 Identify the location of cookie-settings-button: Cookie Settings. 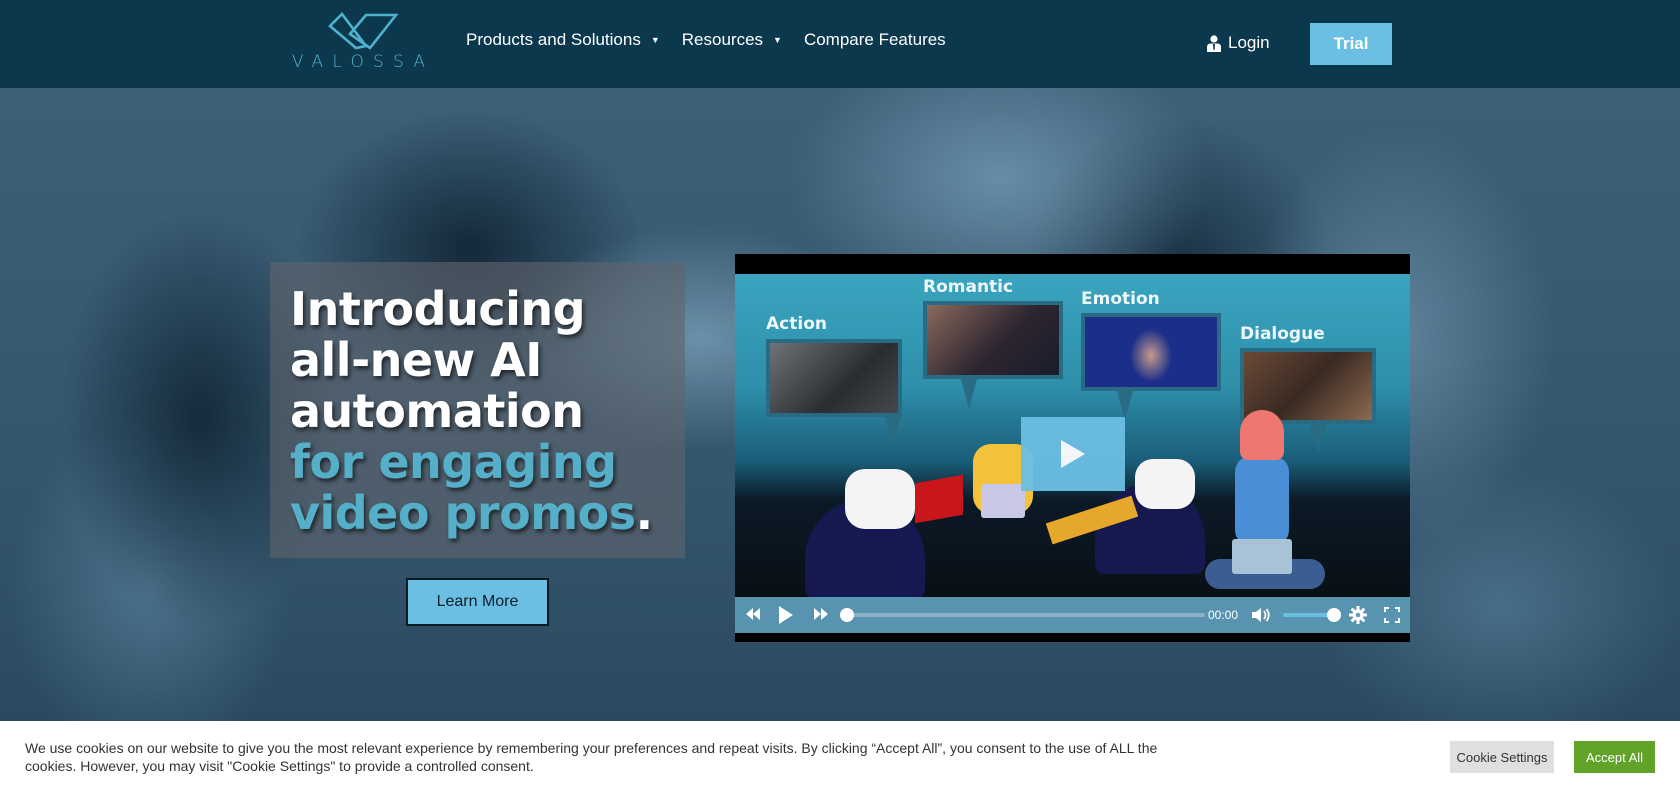
(1502, 757).